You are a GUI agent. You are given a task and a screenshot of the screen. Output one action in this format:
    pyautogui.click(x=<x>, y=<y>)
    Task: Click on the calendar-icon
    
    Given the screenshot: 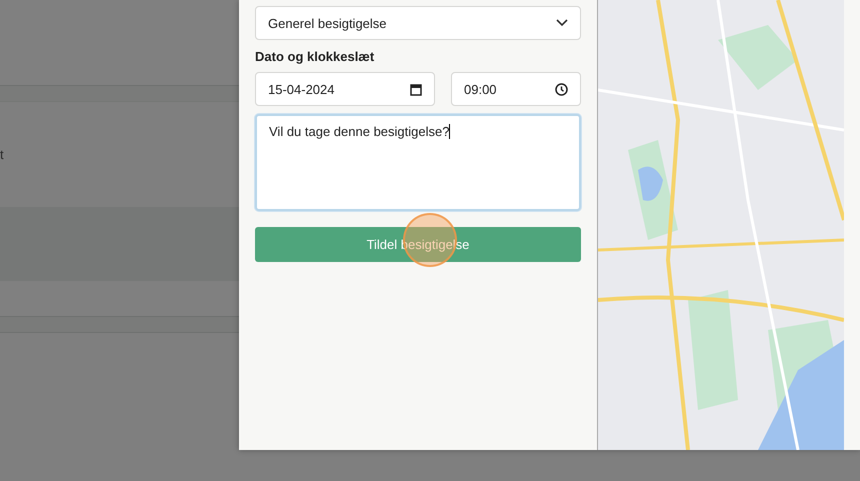 What is the action you would take?
    pyautogui.click(x=416, y=89)
    